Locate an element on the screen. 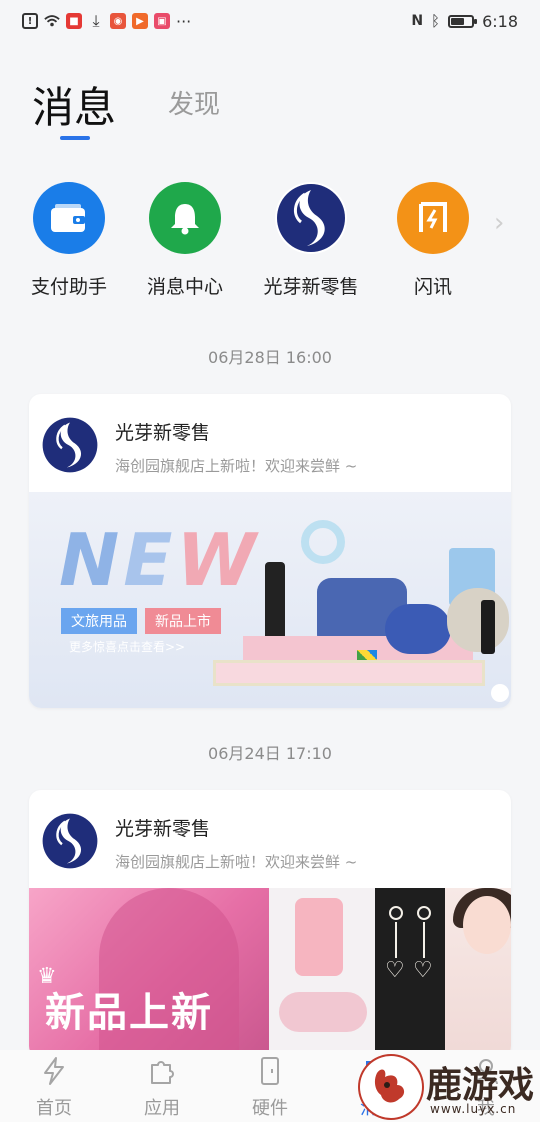 The image size is (540, 1122). app-icon: ▣ is located at coordinates (162, 21).